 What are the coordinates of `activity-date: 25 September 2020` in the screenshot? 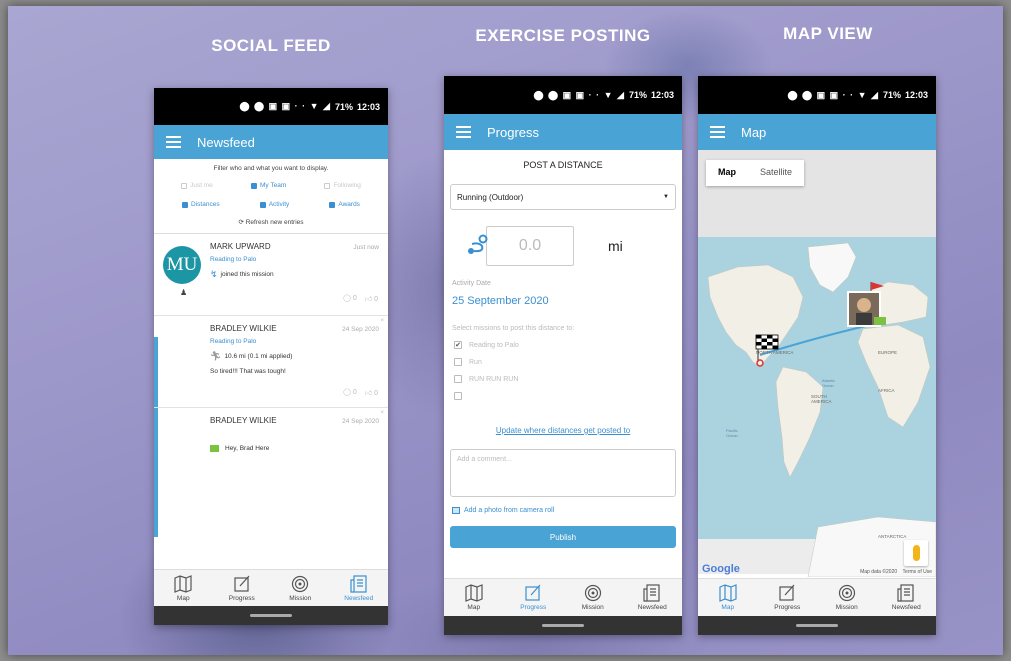 It's located at (567, 301).